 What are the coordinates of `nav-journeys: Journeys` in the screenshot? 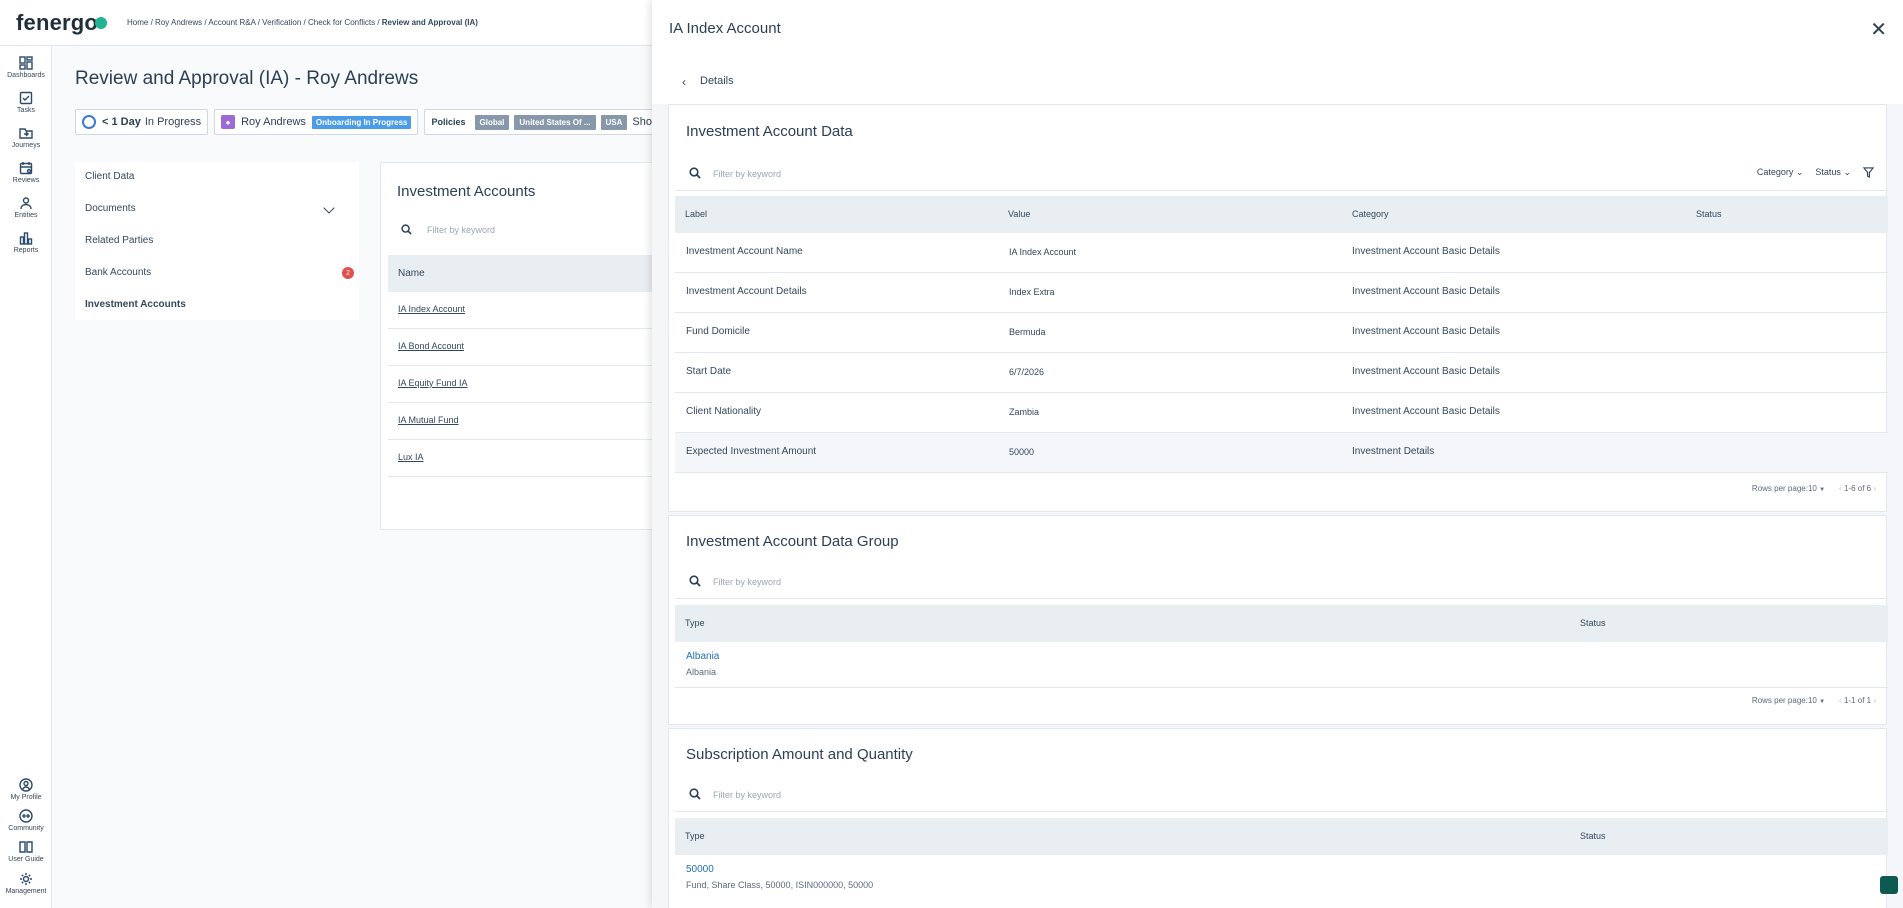 It's located at (26, 137).